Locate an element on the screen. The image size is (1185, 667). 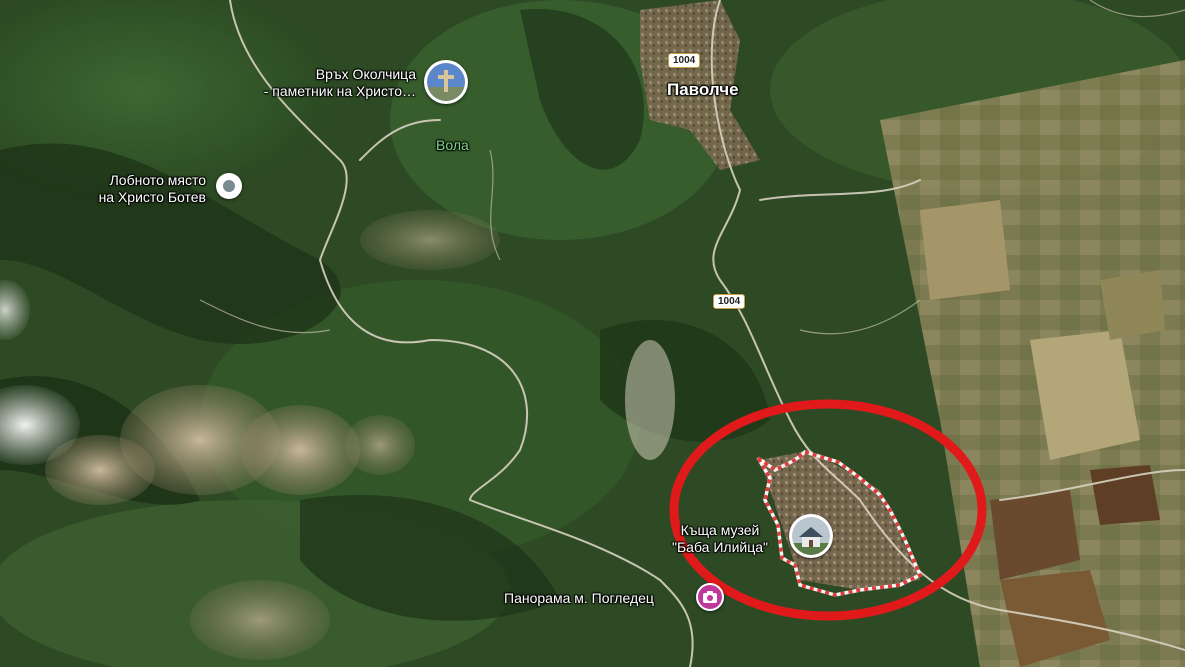
cross-monument-photo-icon is located at coordinates (446, 82).